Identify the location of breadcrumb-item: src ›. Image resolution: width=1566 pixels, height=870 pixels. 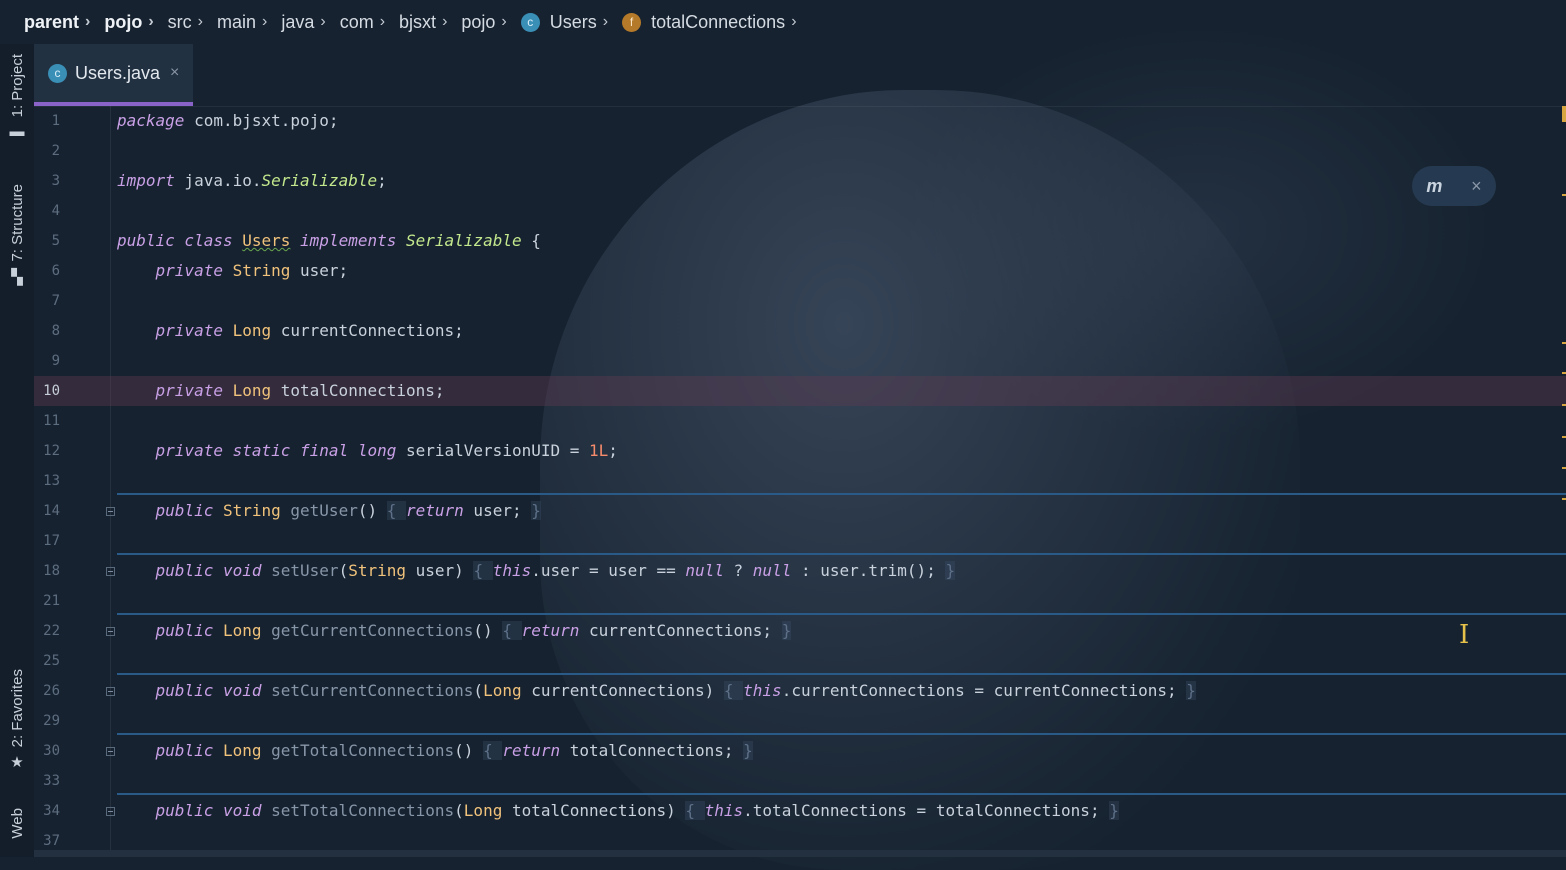
(185, 22).